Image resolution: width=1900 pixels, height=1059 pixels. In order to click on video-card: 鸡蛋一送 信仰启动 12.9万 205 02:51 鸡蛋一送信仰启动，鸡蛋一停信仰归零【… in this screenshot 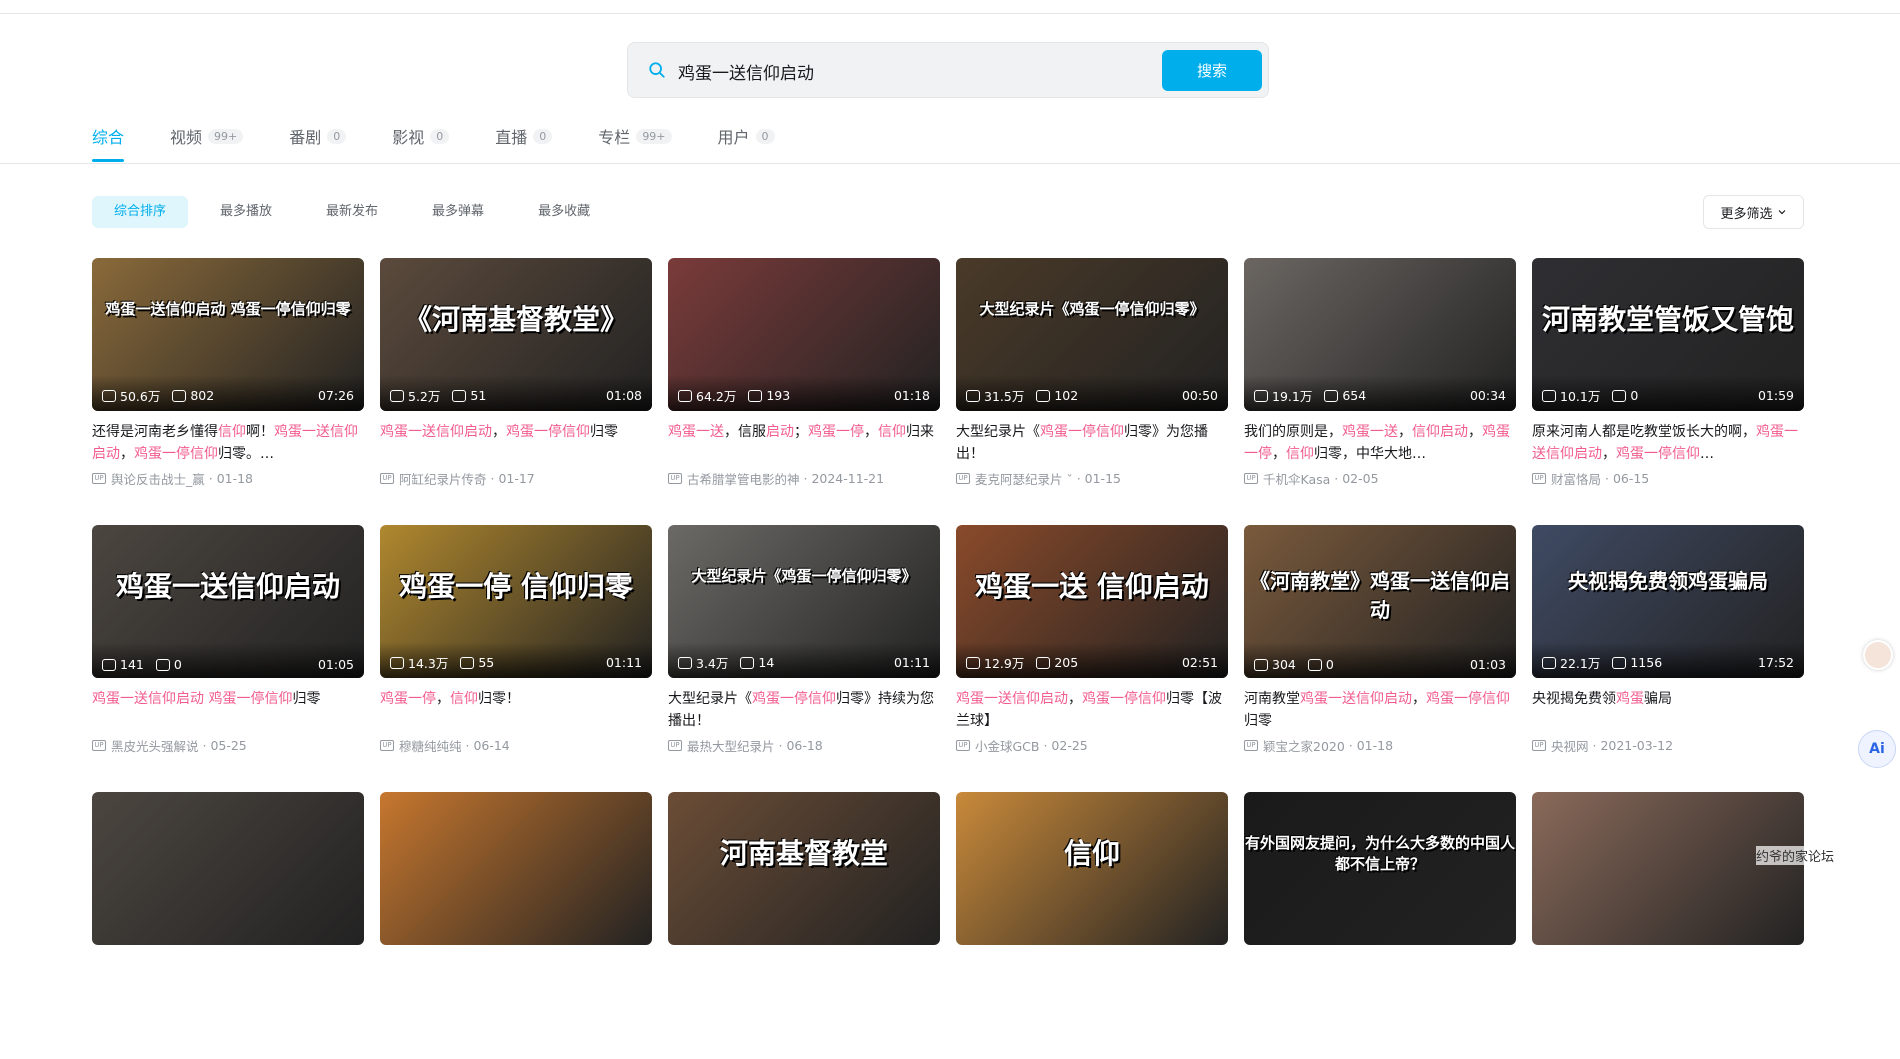, I will do `click(1092, 658)`.